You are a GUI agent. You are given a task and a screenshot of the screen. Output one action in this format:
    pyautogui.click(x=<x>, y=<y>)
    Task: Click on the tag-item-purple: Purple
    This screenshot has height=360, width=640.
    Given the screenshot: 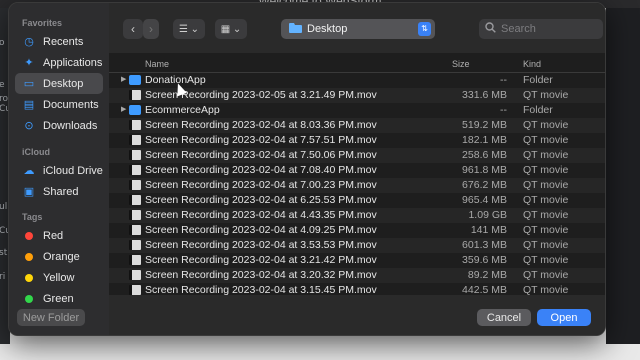 What is the action you would take?
    pyautogui.click(x=59, y=333)
    